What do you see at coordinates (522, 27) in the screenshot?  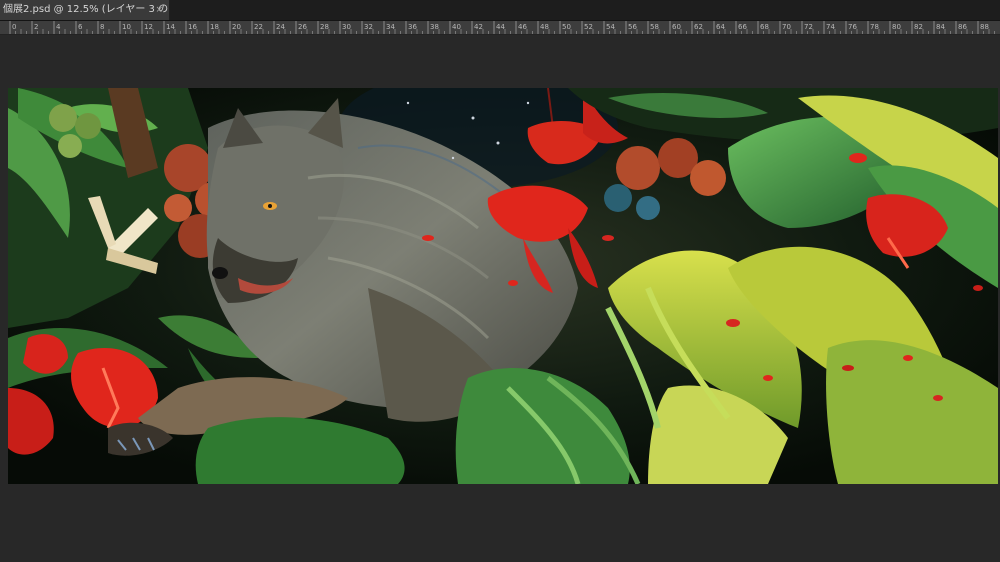 I see `ruler-label: 46` at bounding box center [522, 27].